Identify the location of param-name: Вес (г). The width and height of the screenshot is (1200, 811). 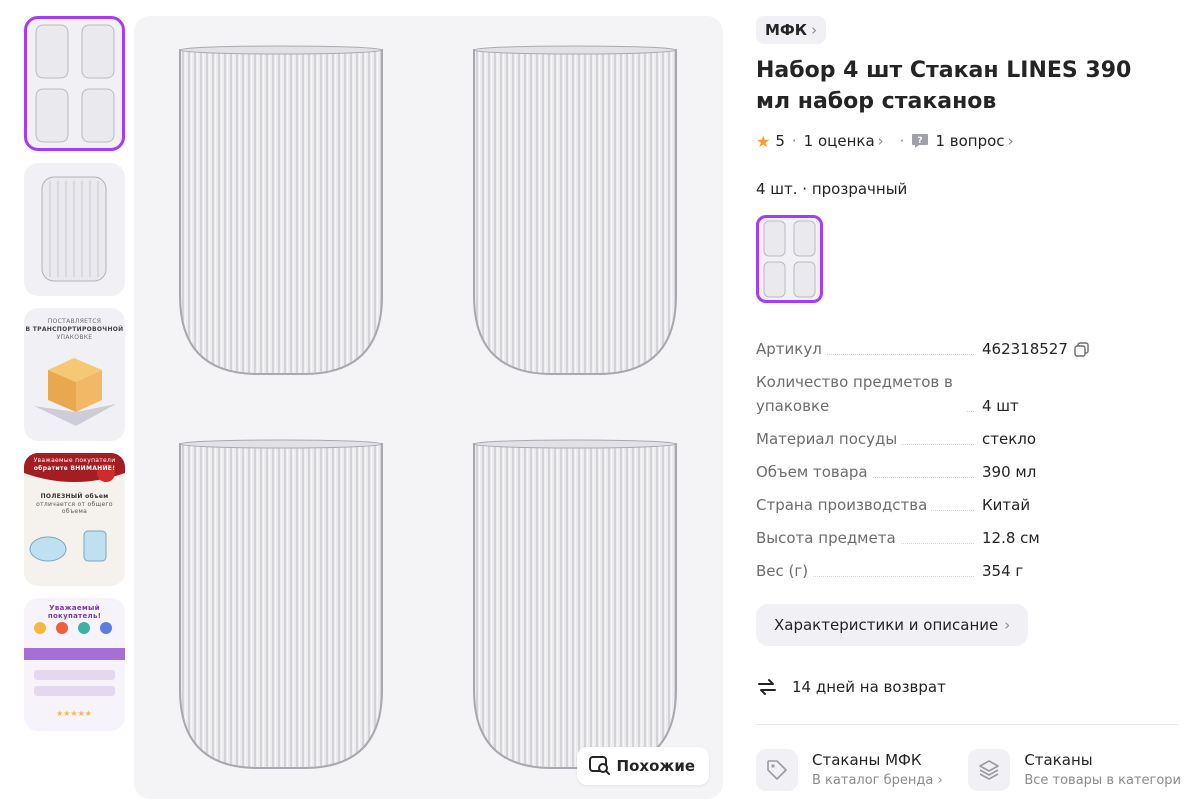
(784, 571).